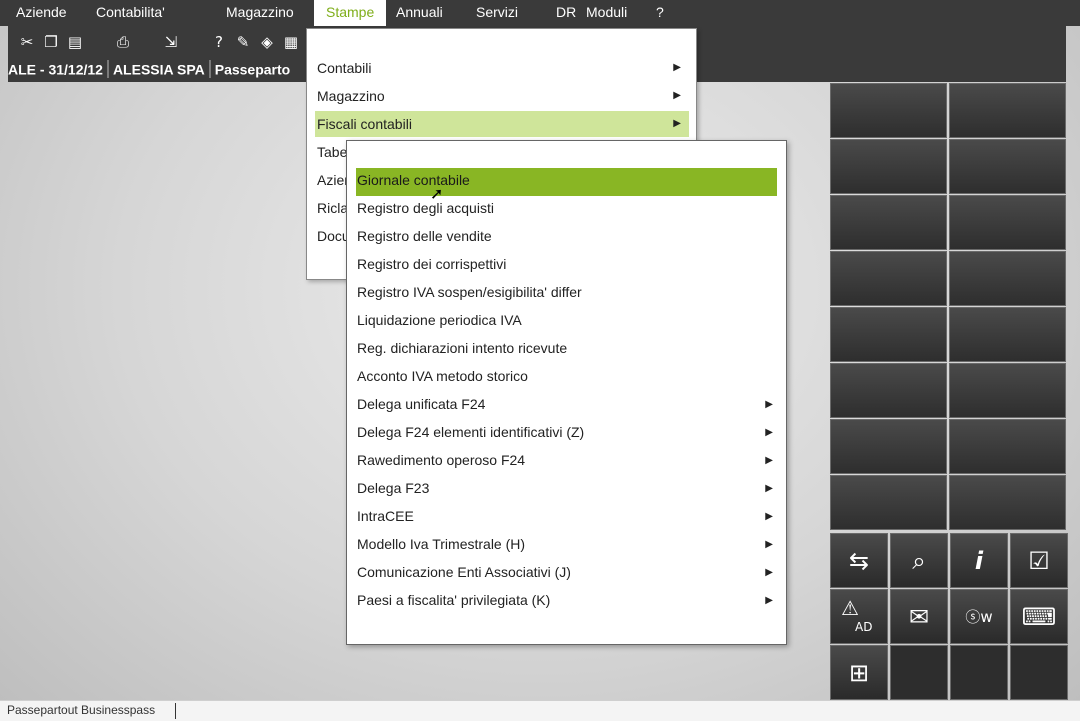 Image resolution: width=1080 pixels, height=721 pixels. Describe the element at coordinates (566, 12) in the screenshot. I see `menu-dr: DR` at that location.